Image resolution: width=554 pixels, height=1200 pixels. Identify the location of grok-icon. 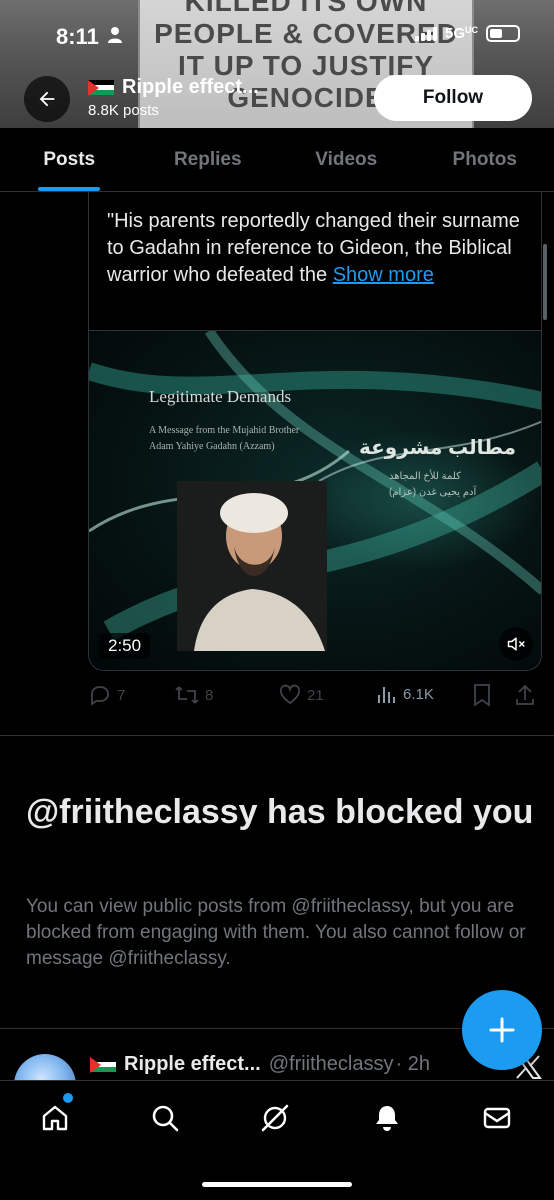
(275, 1118).